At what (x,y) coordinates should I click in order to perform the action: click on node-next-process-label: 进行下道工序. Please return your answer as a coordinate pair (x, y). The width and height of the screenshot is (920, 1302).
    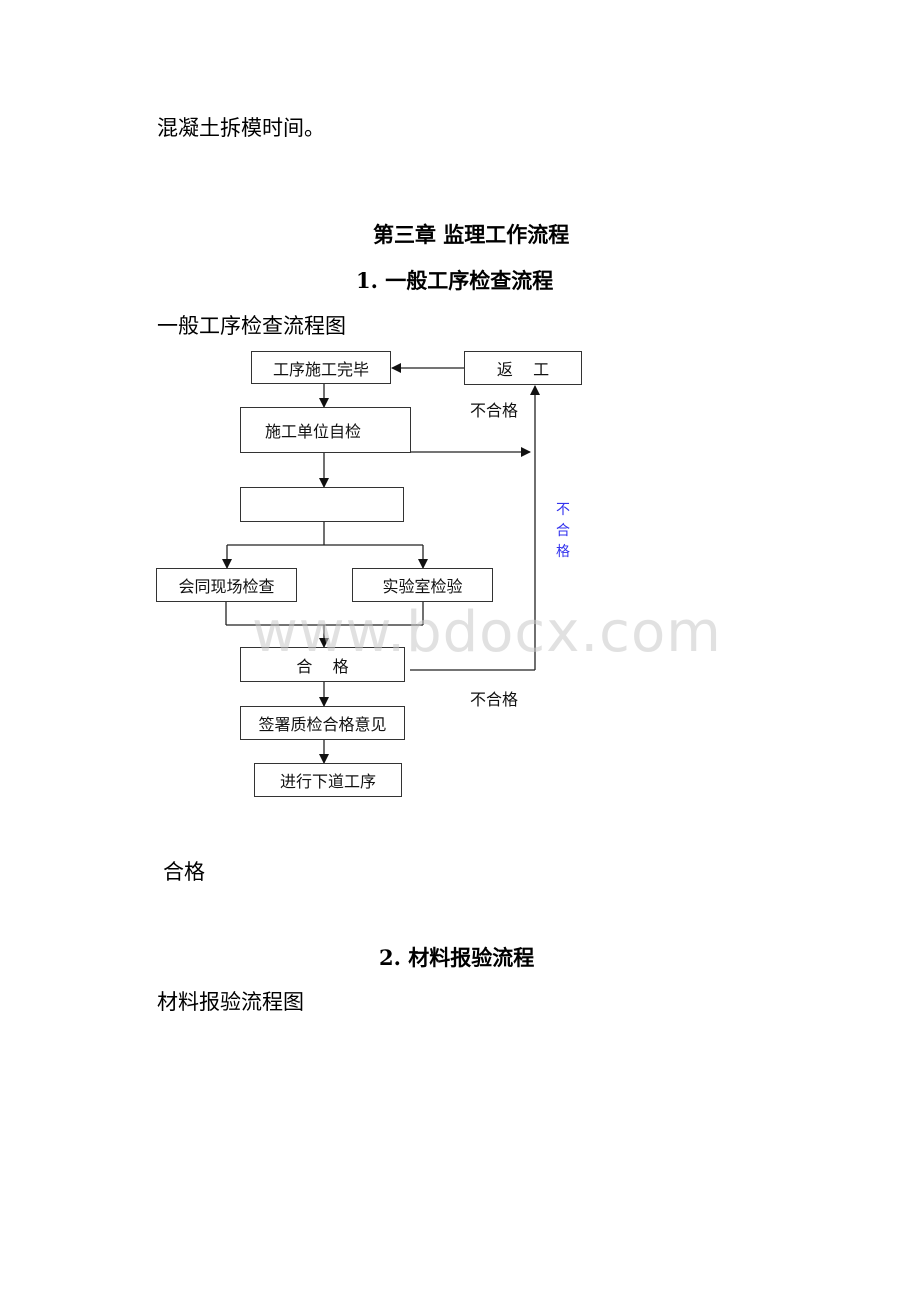
    Looking at the image, I should click on (327, 781).